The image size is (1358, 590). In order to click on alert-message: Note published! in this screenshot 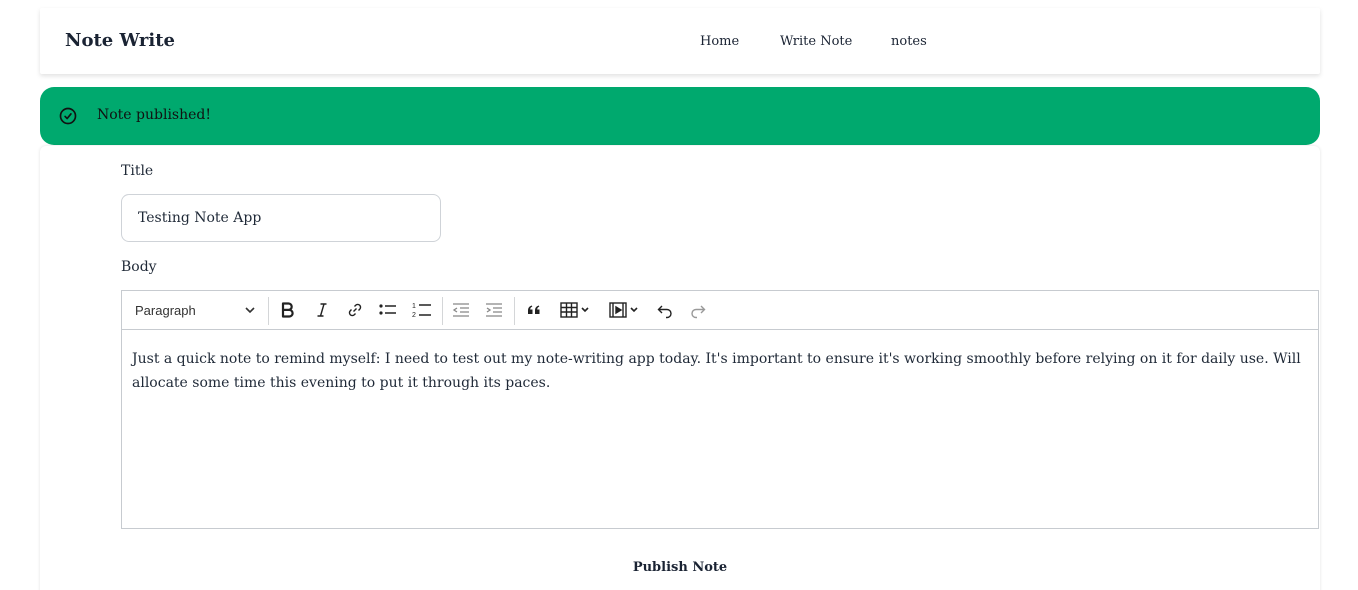, I will do `click(154, 115)`.